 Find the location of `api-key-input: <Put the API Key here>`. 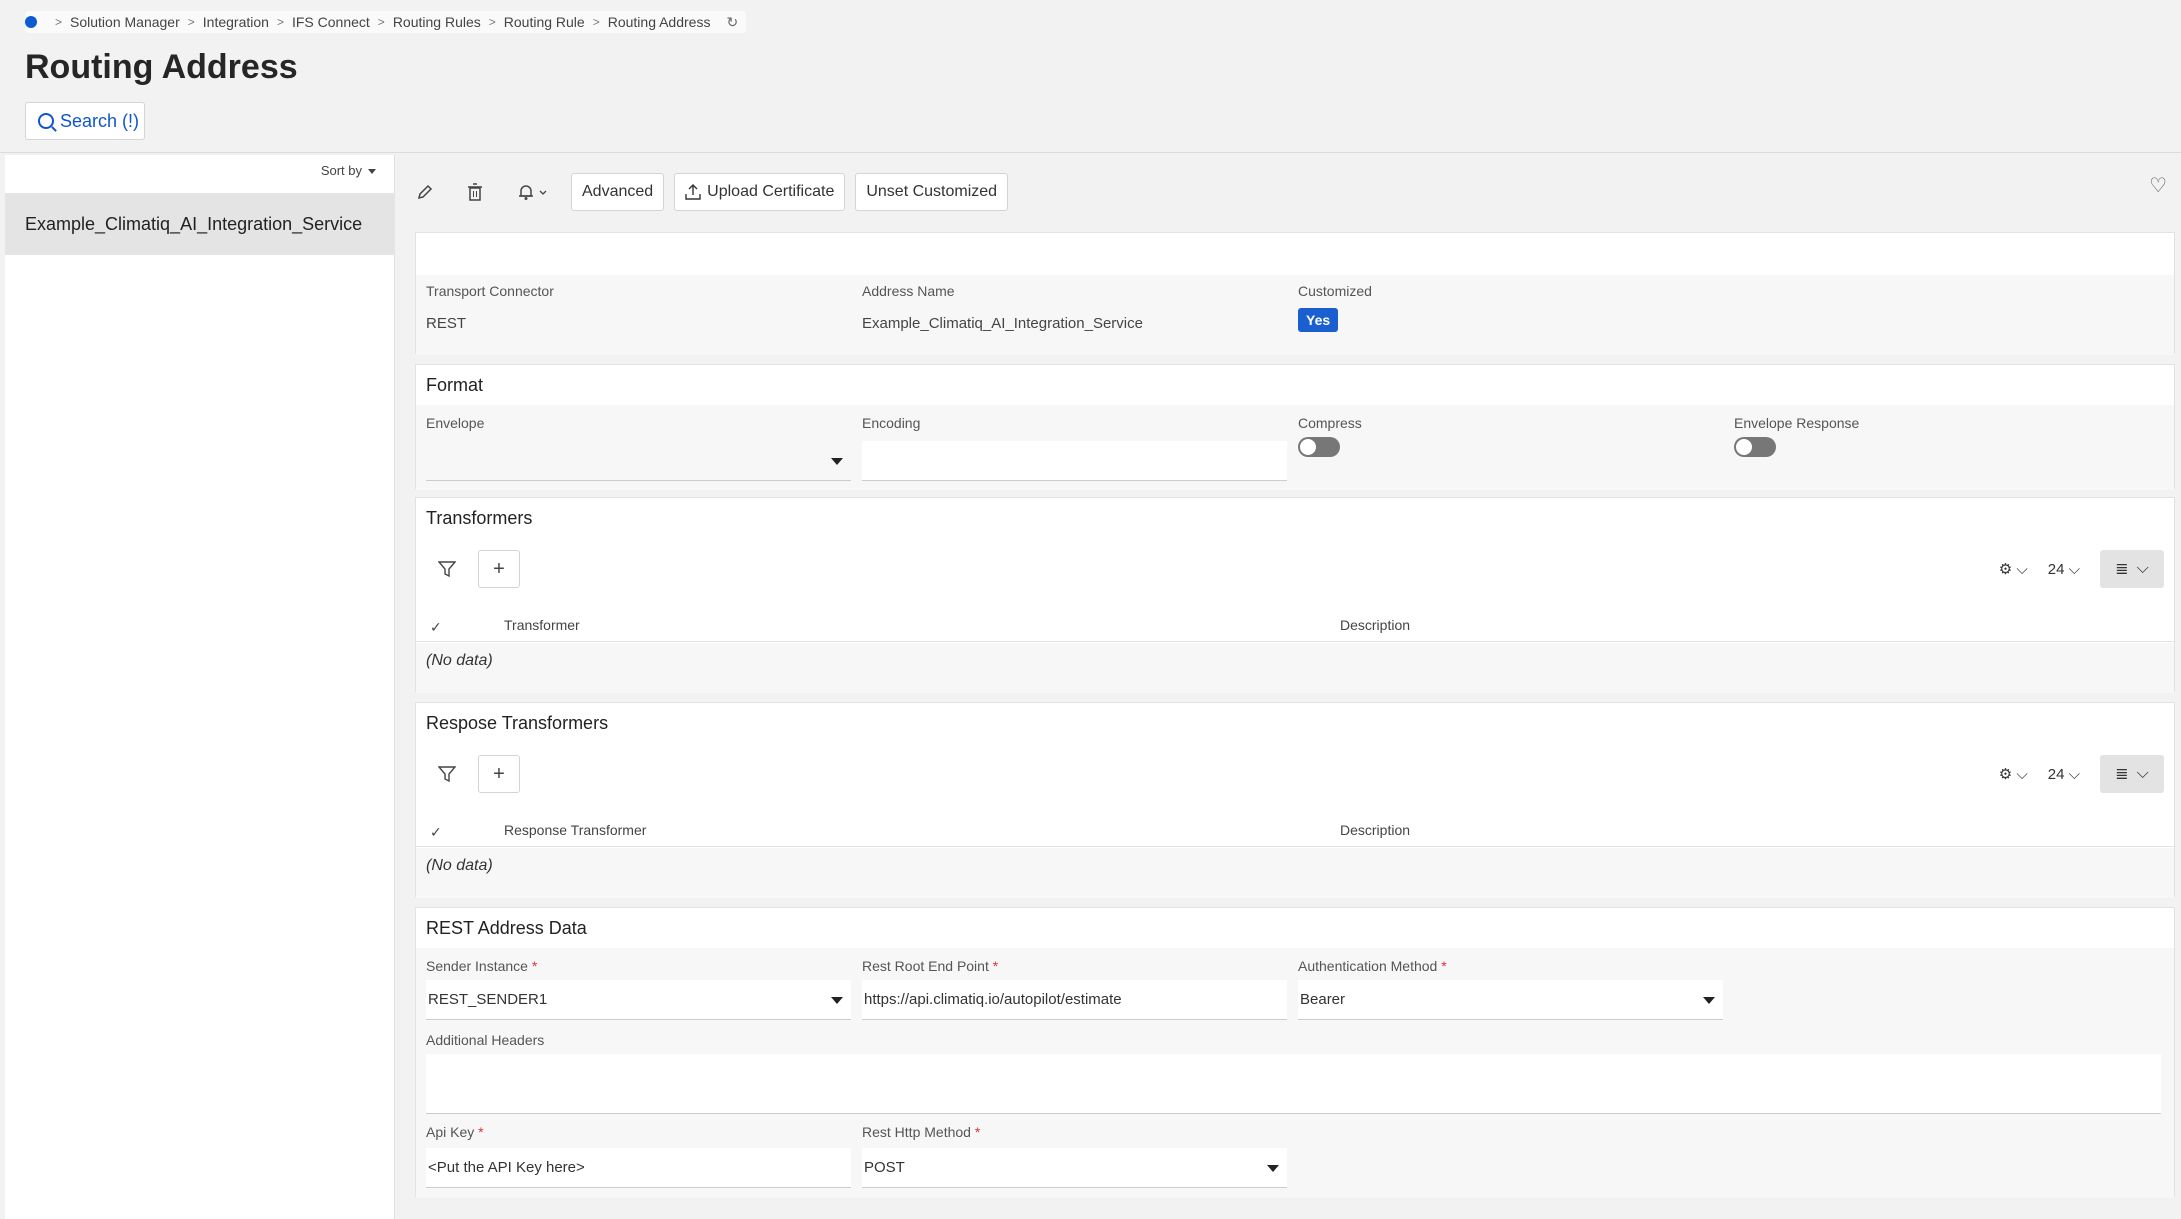

api-key-input: <Put the API Key here> is located at coordinates (638, 1168).